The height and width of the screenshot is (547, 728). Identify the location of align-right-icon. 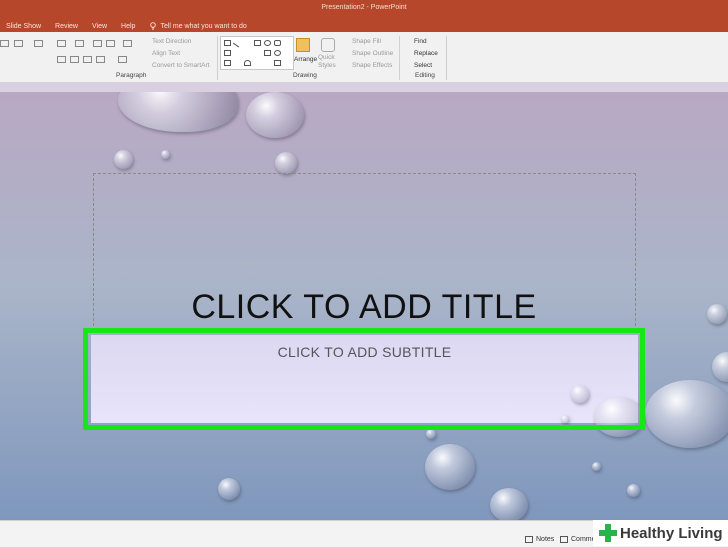
(87, 59).